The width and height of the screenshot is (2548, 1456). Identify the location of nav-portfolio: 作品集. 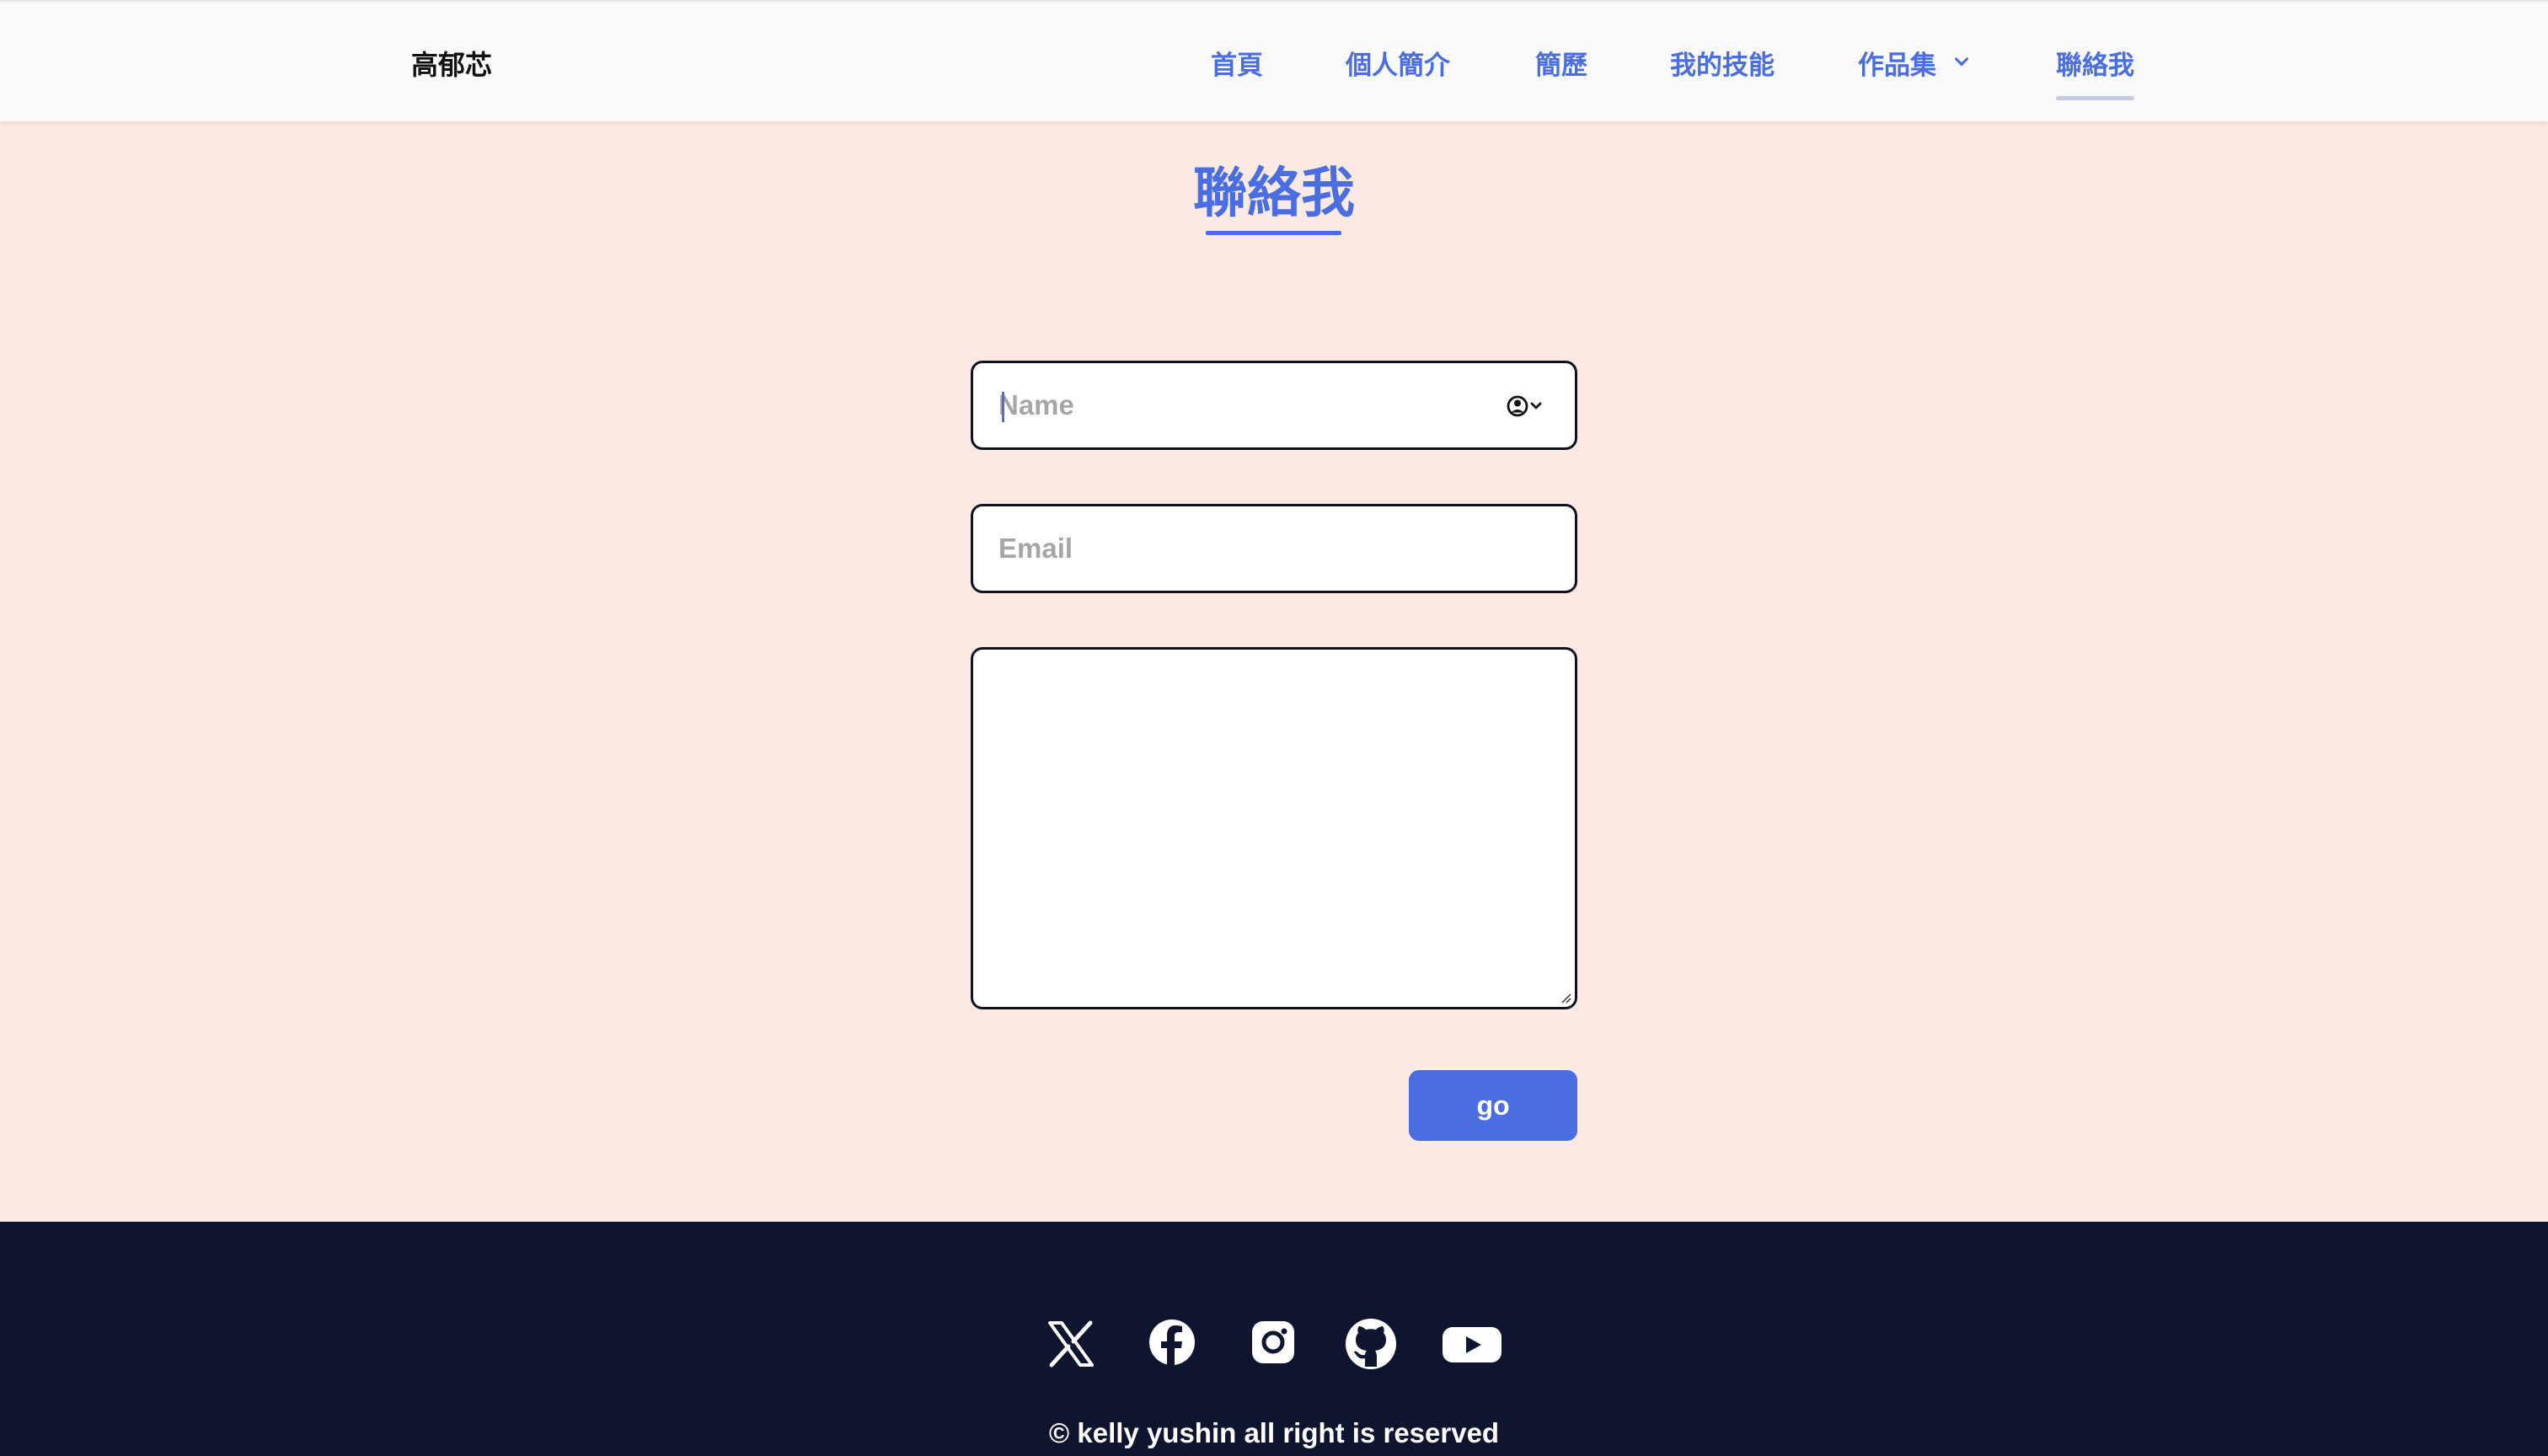
(1897, 63).